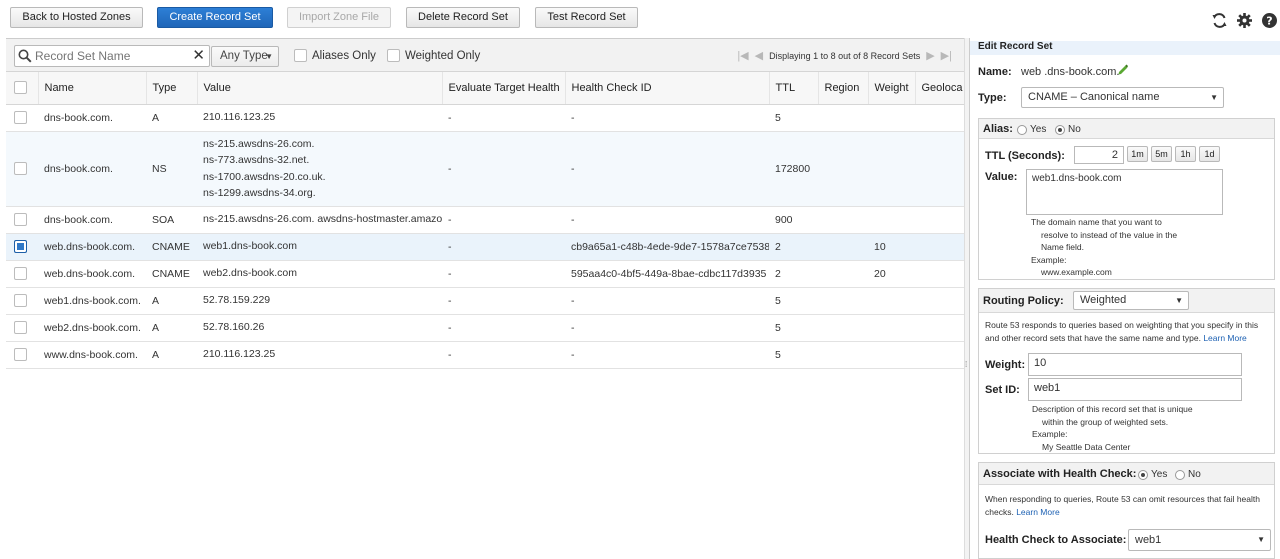  Describe the element at coordinates (319, 118) in the screenshot. I see `cell-value: 210.116.123.25` at that location.